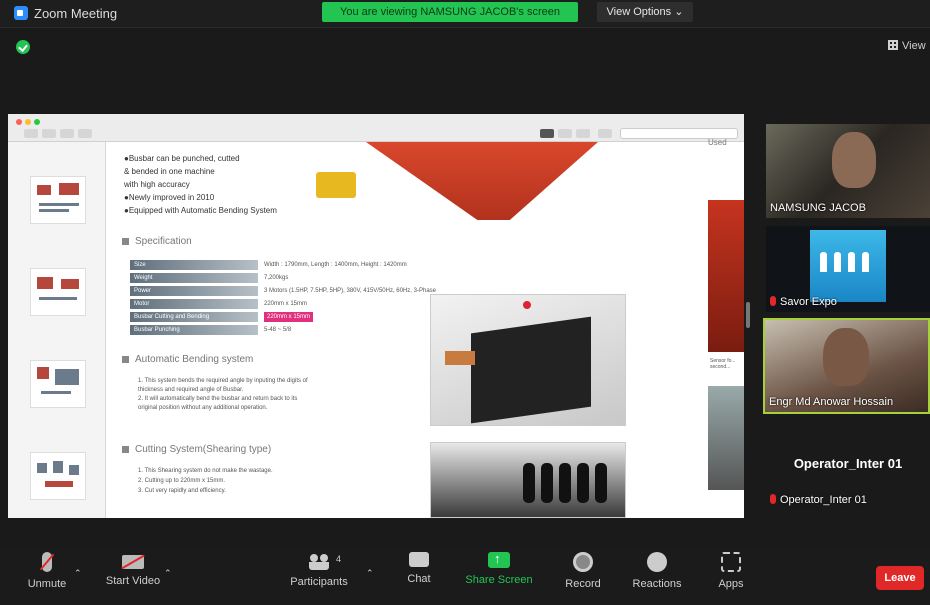 The width and height of the screenshot is (930, 605). I want to click on leave-button: Leave, so click(900, 578).